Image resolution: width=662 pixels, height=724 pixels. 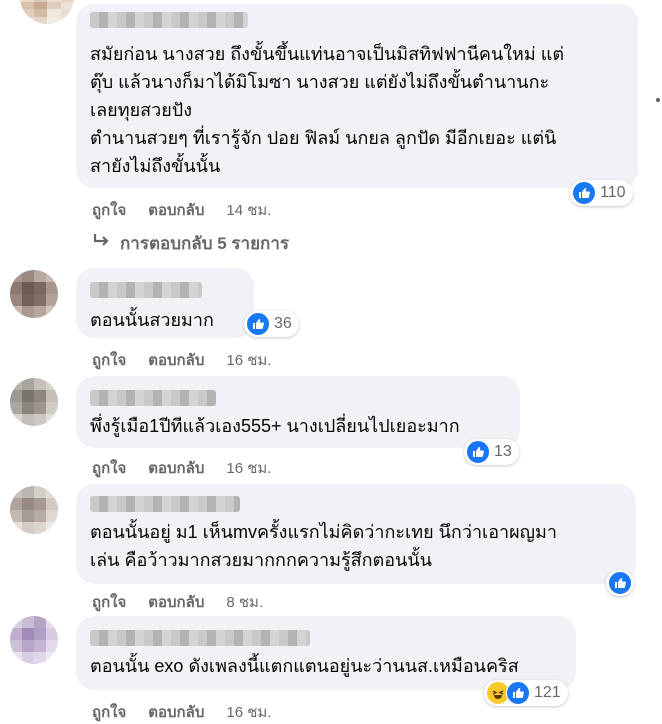 I want to click on comment-actions: ถูกใจ ตอบกลับ 14 ชม., so click(x=181, y=210).